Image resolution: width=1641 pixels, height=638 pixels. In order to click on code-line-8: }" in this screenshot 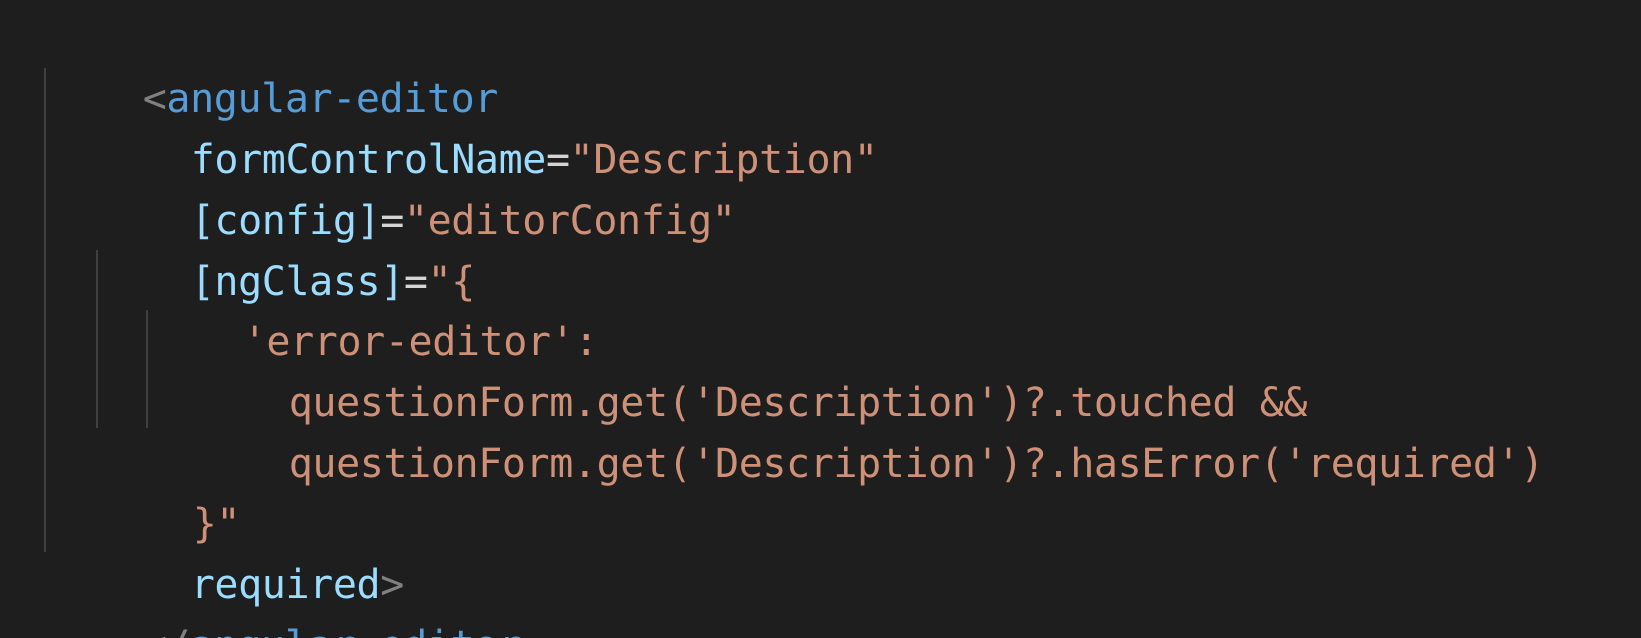, I will do `click(169, 487)`.